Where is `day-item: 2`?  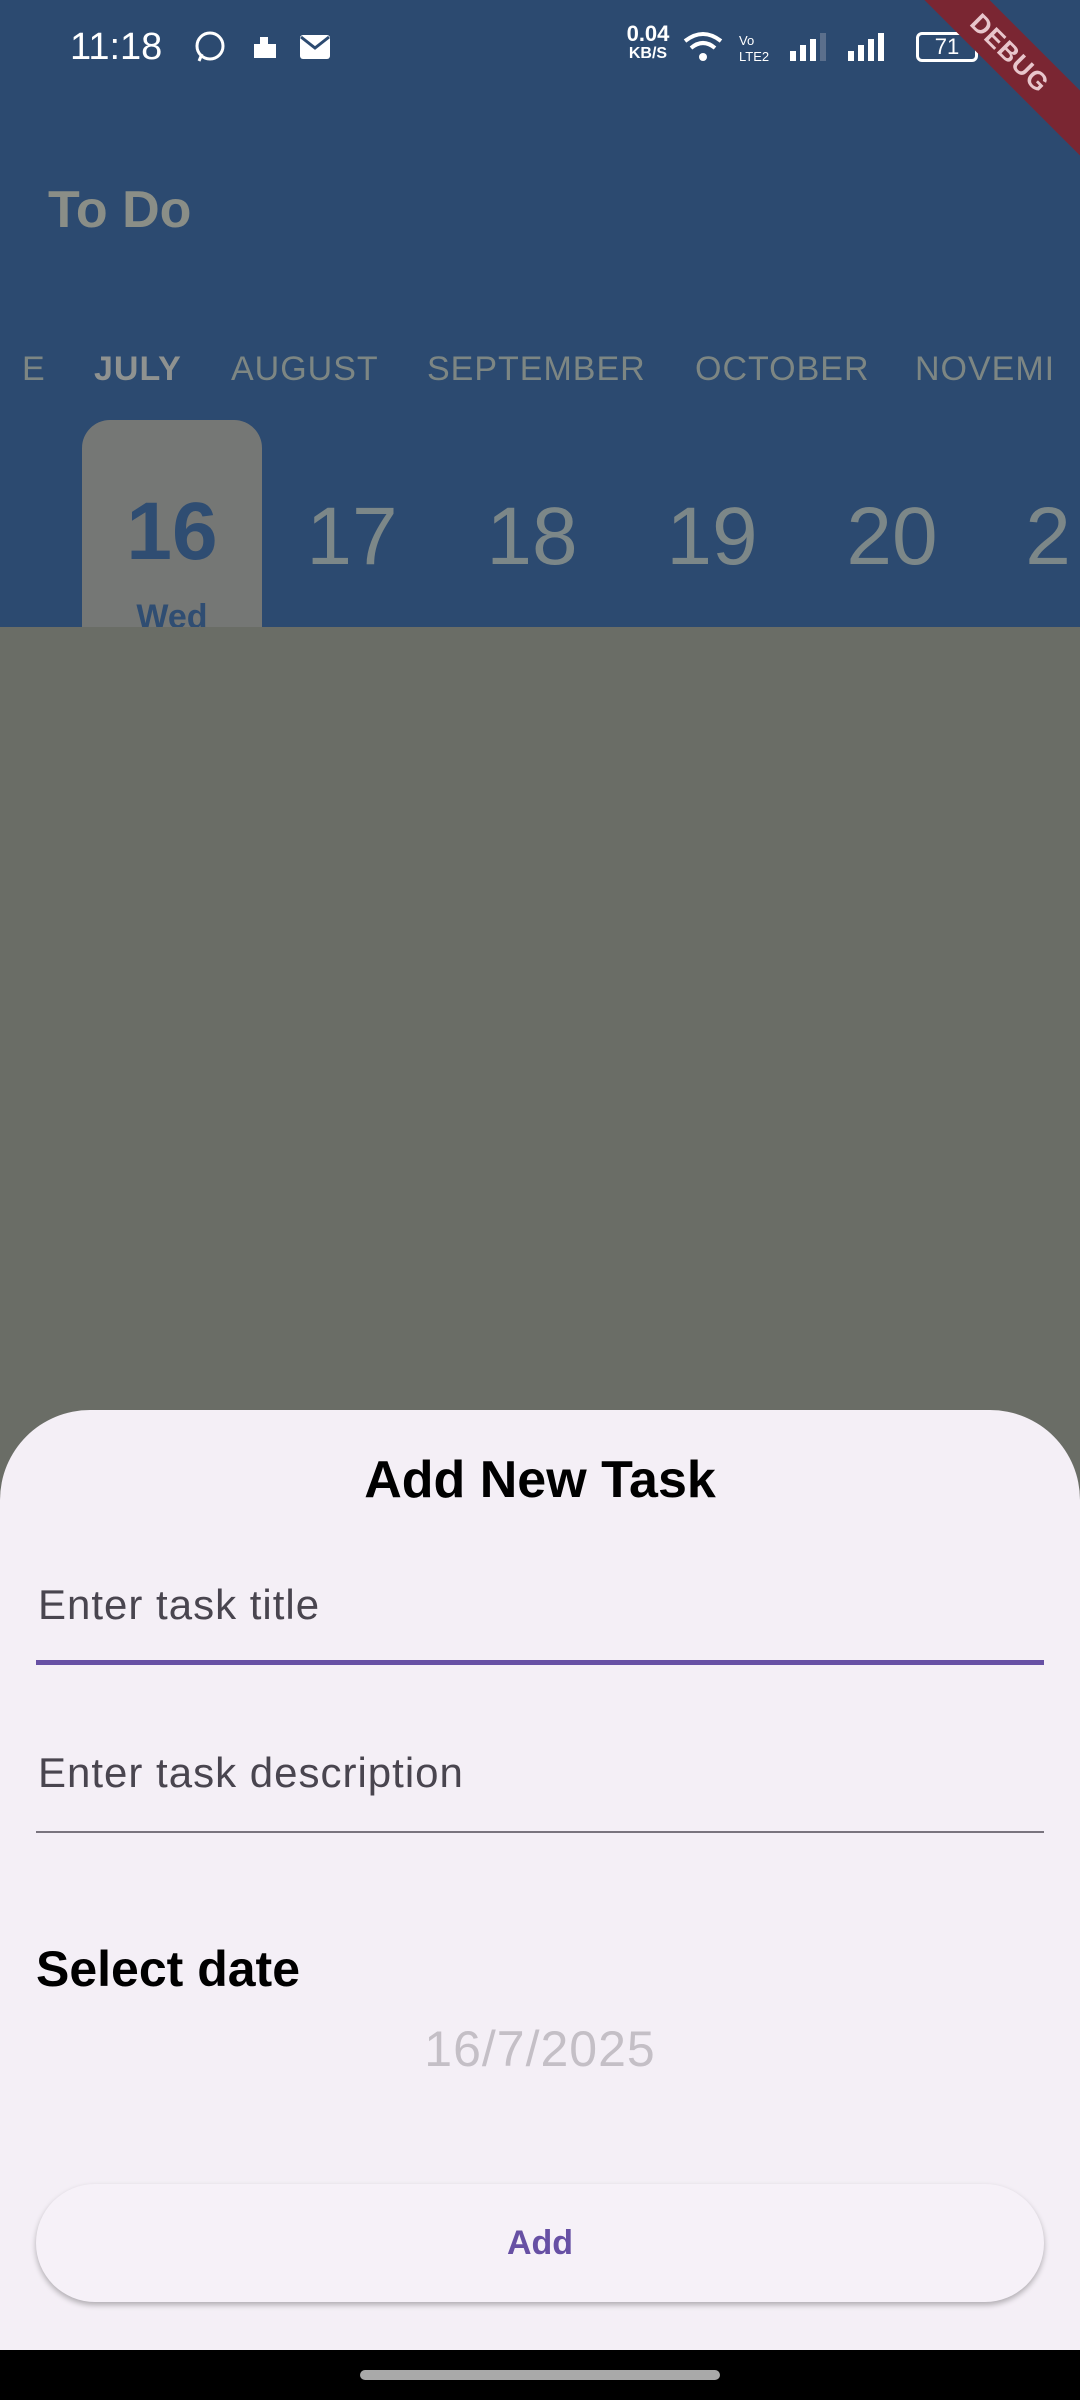
day-item: 2 is located at coordinates (1024, 537).